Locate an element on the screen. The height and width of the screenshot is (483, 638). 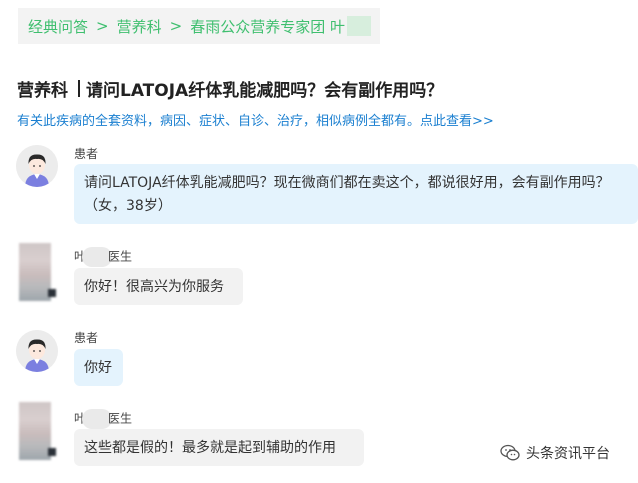
breadcrumb: 经典问答 > 营养科 > 春雨公众营养专家团 叶 is located at coordinates (199, 26).